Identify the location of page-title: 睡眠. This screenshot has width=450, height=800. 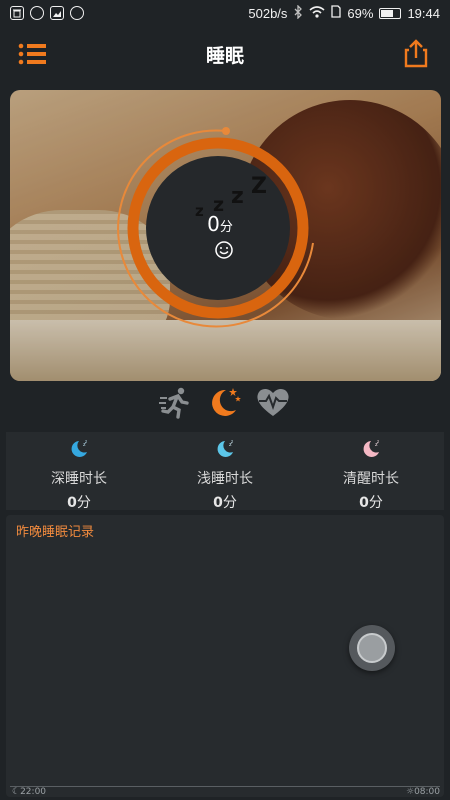
(224, 55).